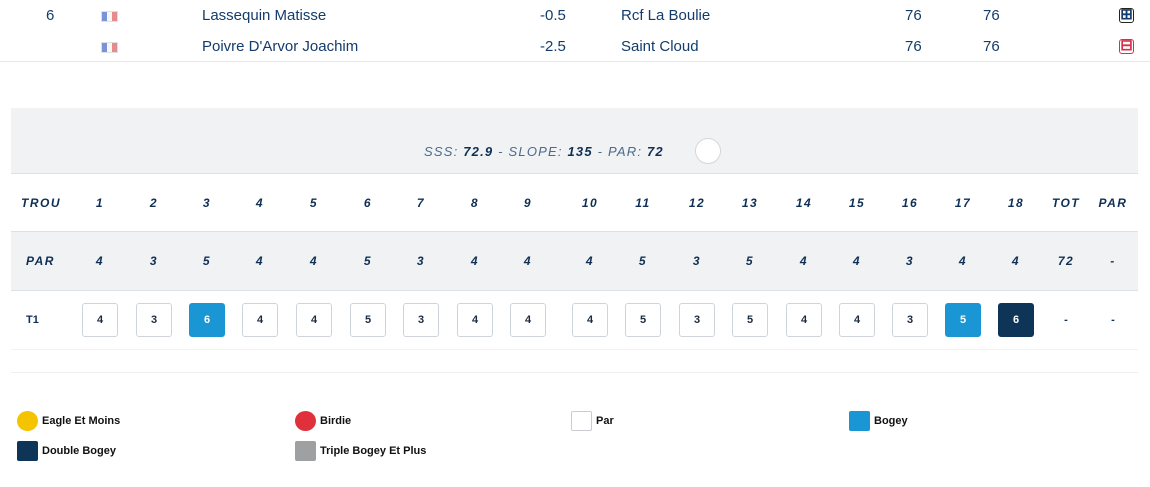 The width and height of the screenshot is (1150, 487). I want to click on legend-divider, so click(574, 372).